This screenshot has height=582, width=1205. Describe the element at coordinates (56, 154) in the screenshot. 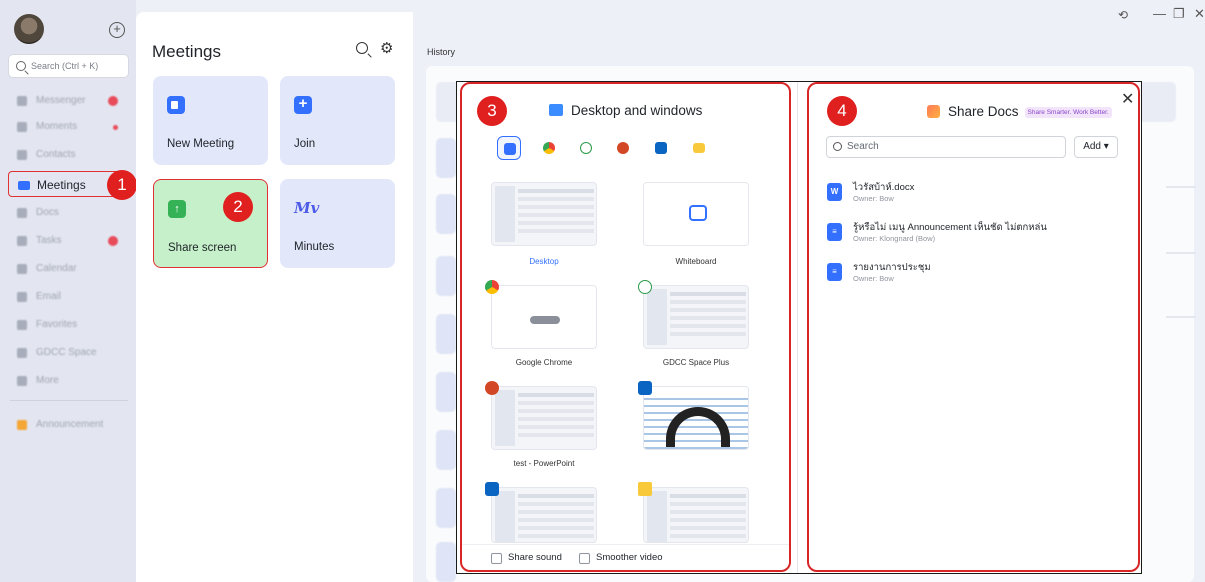

I see `sidebar-item-label: Contacts` at that location.